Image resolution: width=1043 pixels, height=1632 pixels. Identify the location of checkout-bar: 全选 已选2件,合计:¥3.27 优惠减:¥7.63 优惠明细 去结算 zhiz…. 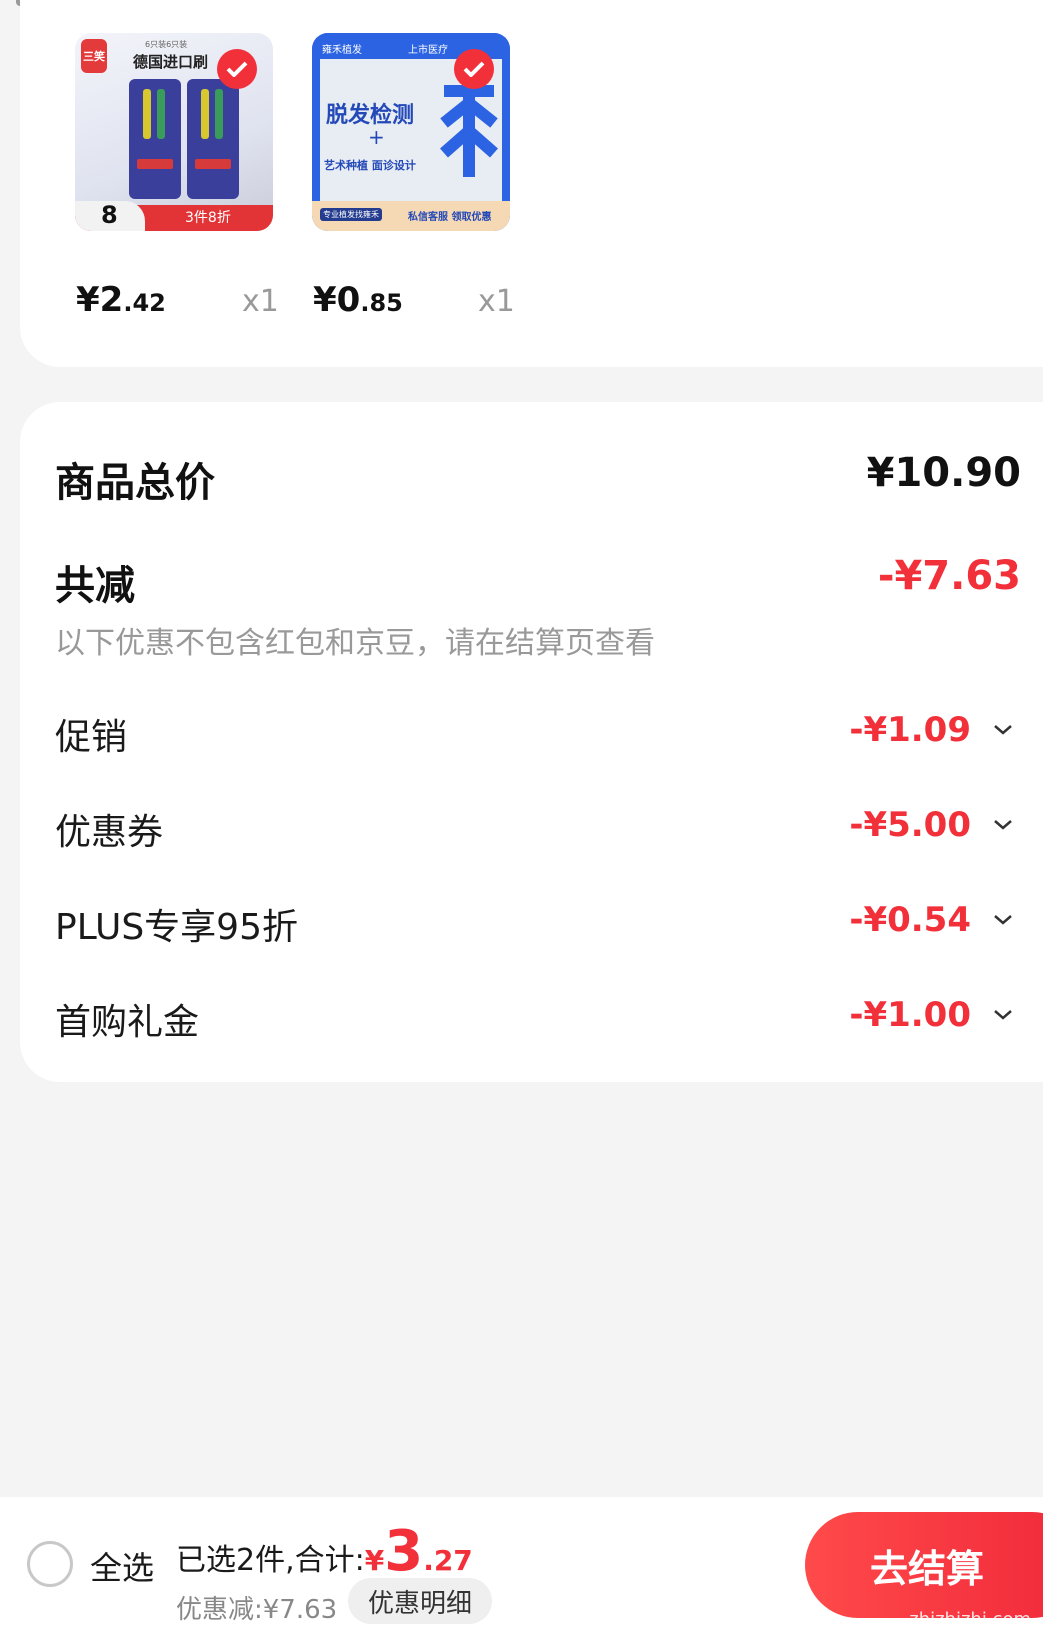
(521, 1564).